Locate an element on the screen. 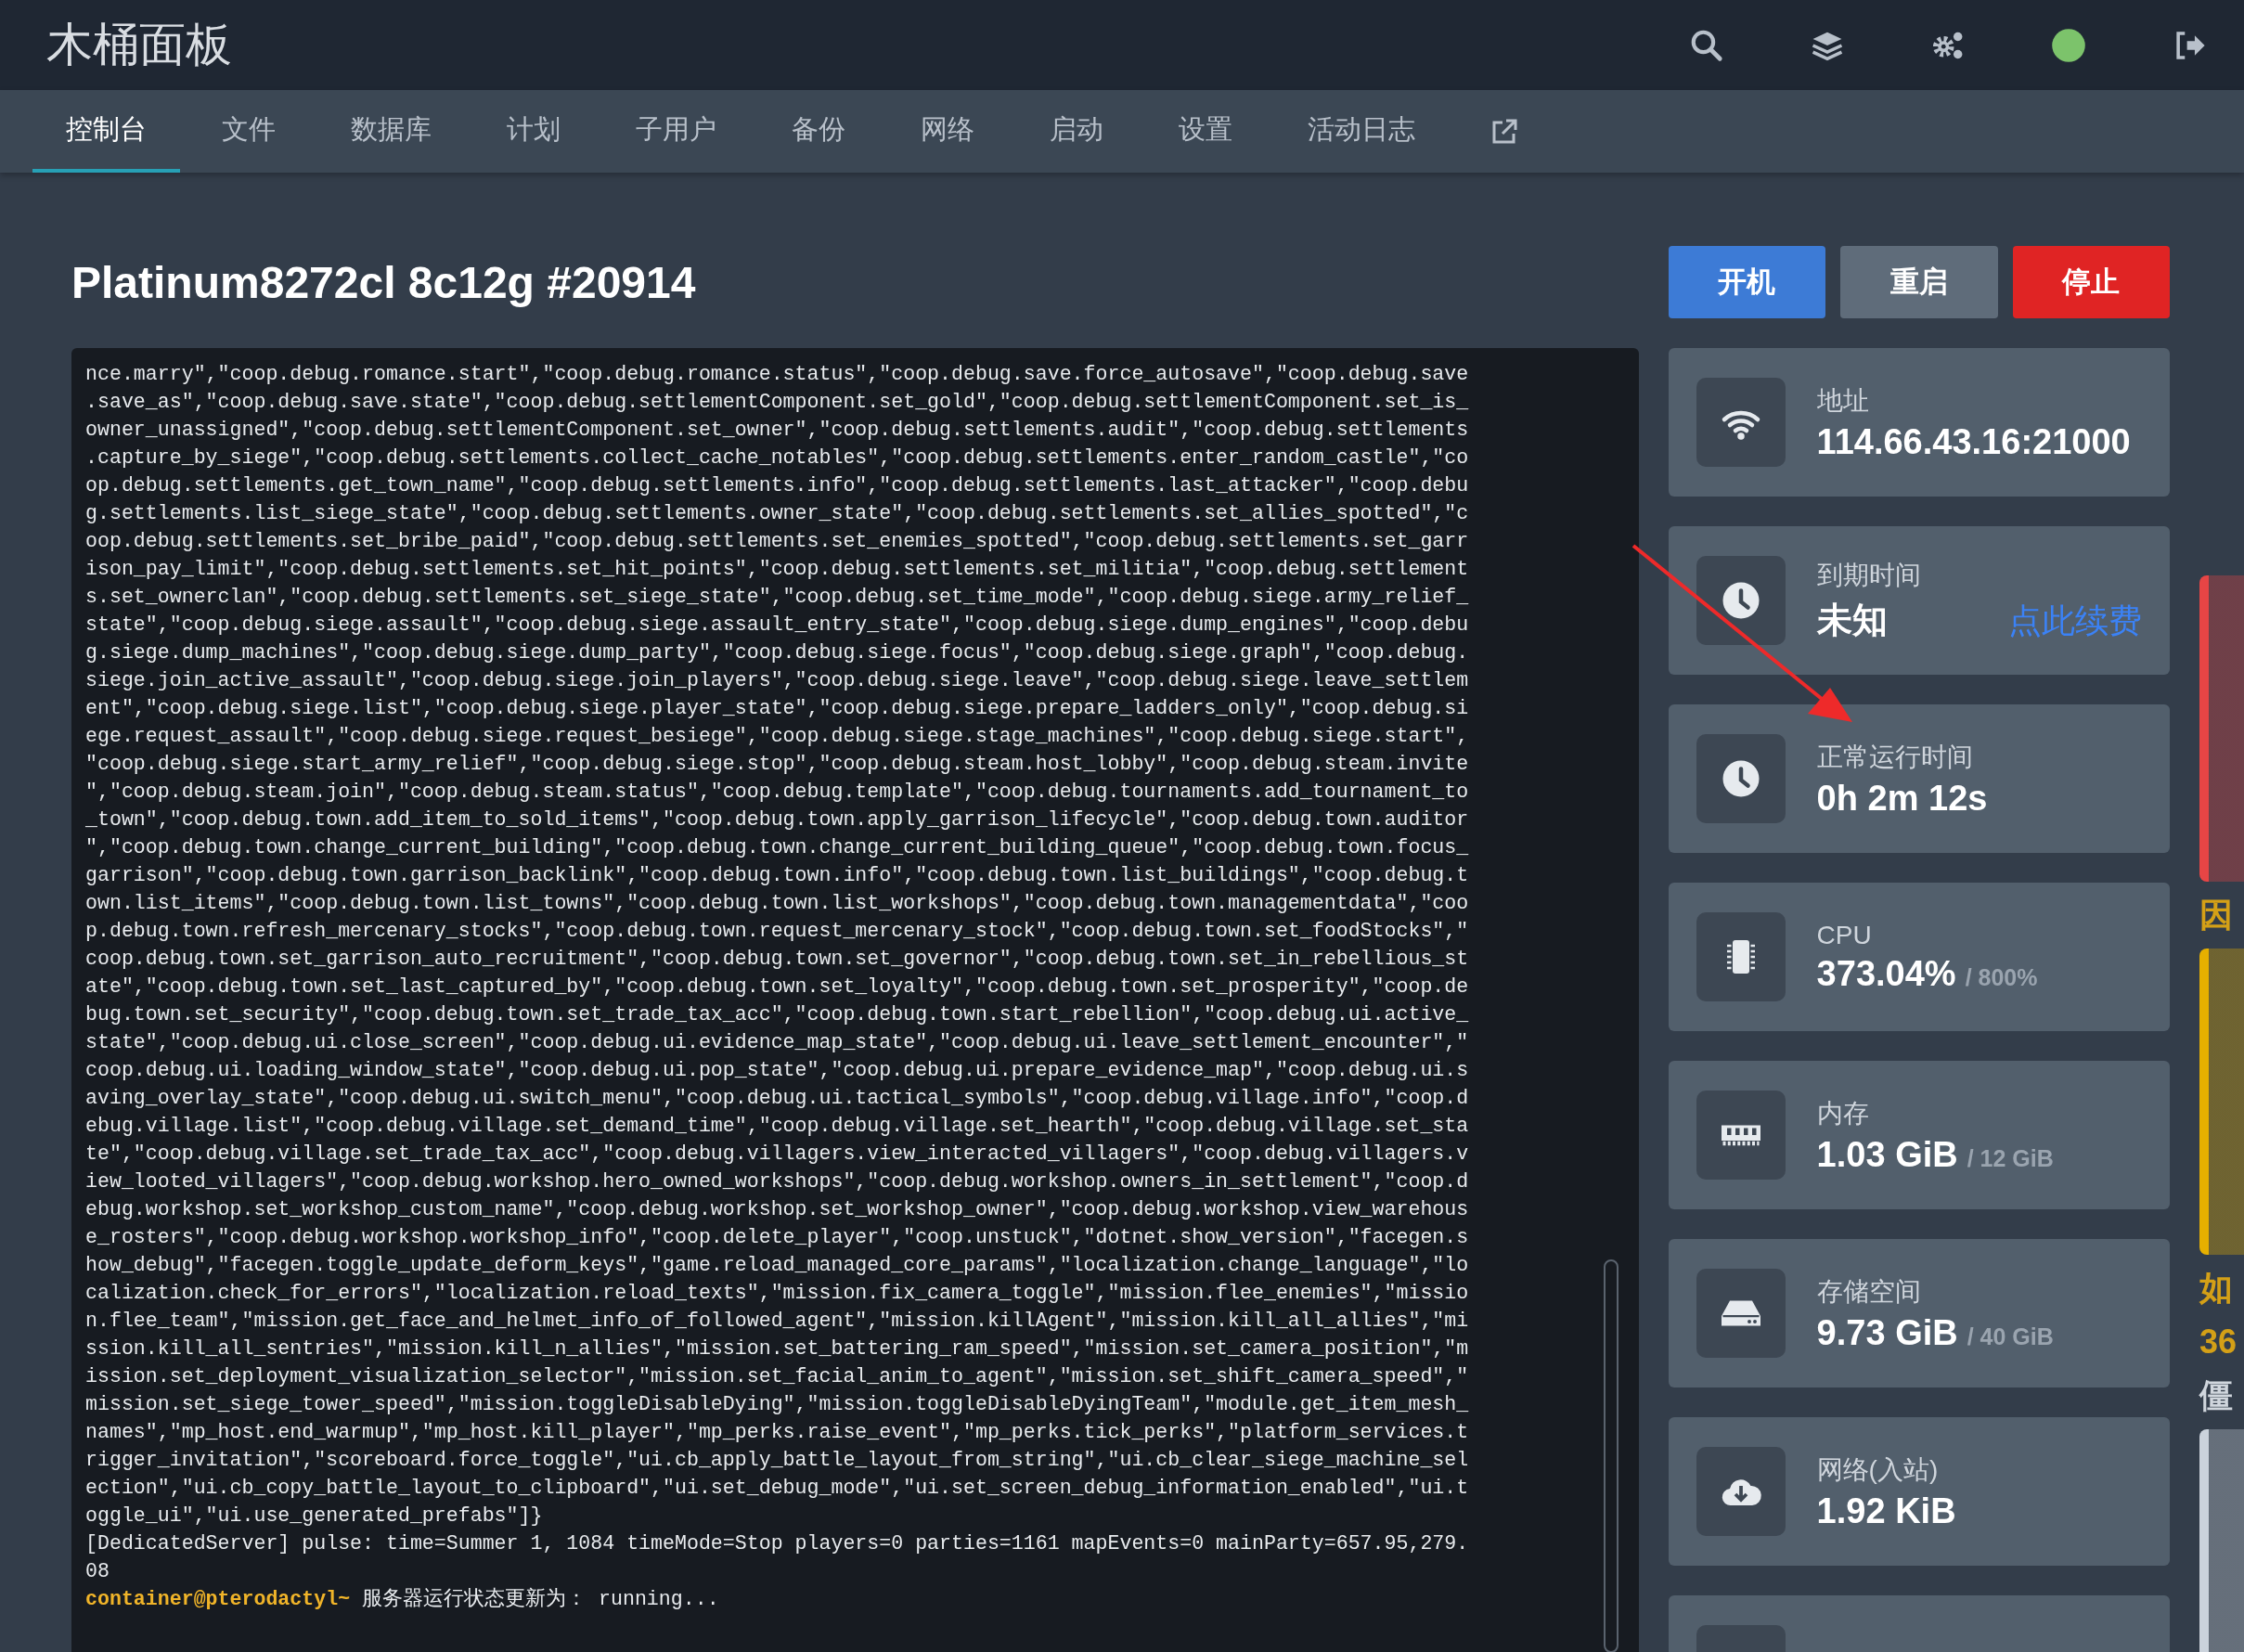  stat-limit: / 12 GiB is located at coordinates (2011, 1158).